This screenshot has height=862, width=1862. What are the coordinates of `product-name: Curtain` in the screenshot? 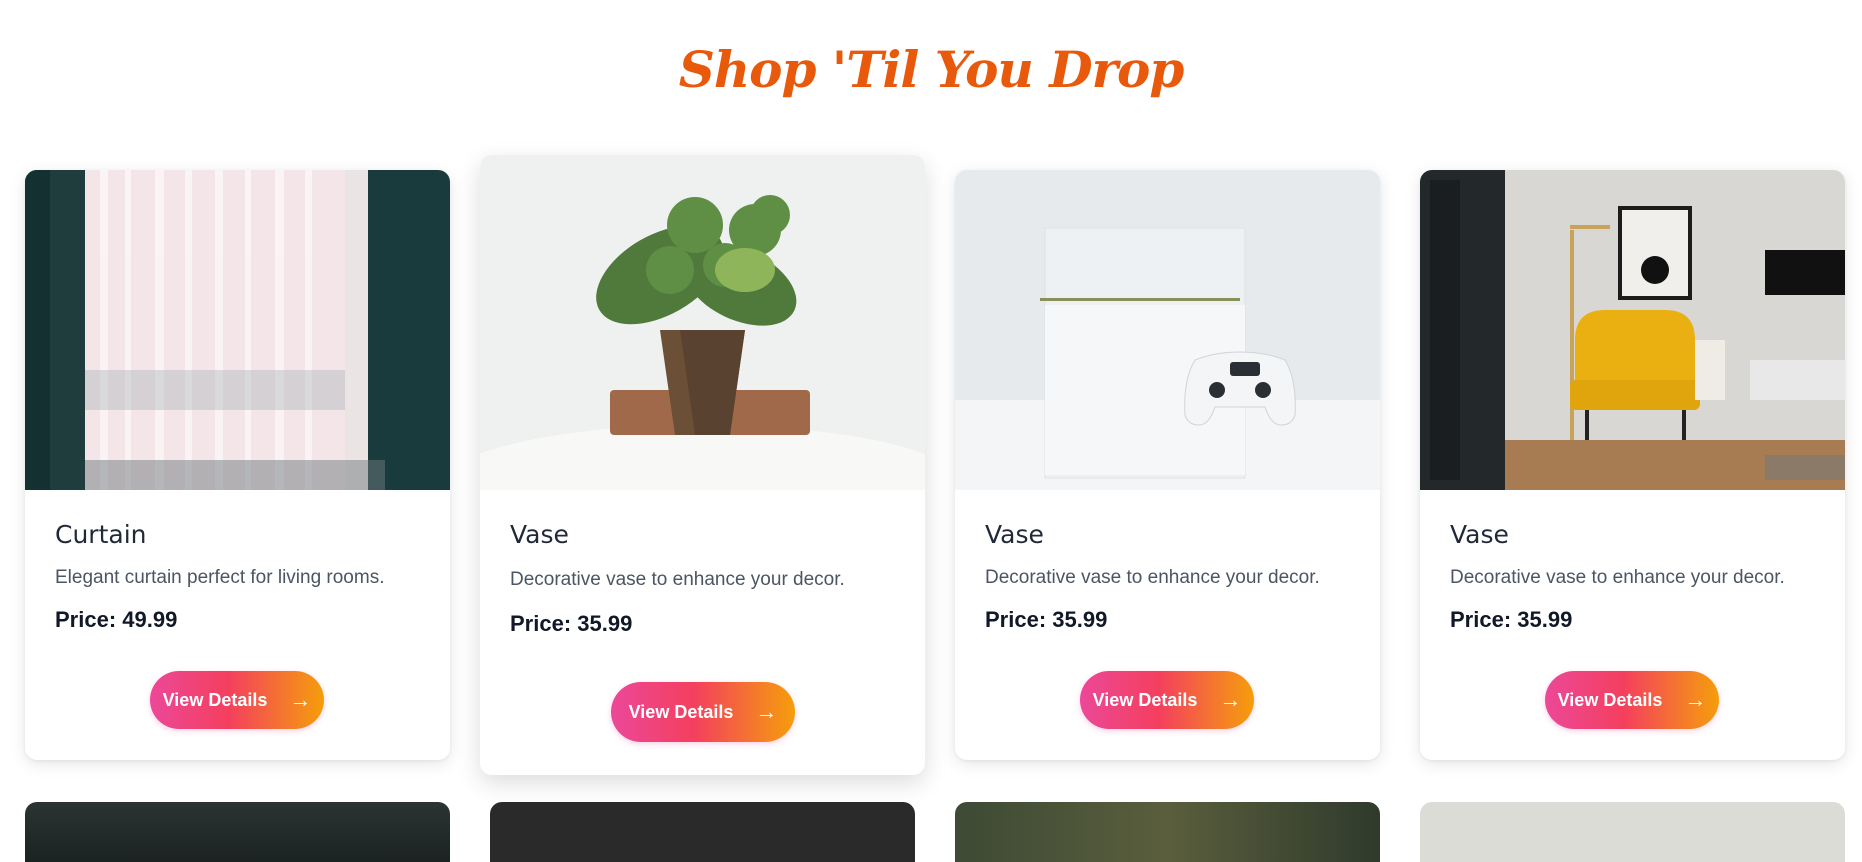 It's located at (101, 534).